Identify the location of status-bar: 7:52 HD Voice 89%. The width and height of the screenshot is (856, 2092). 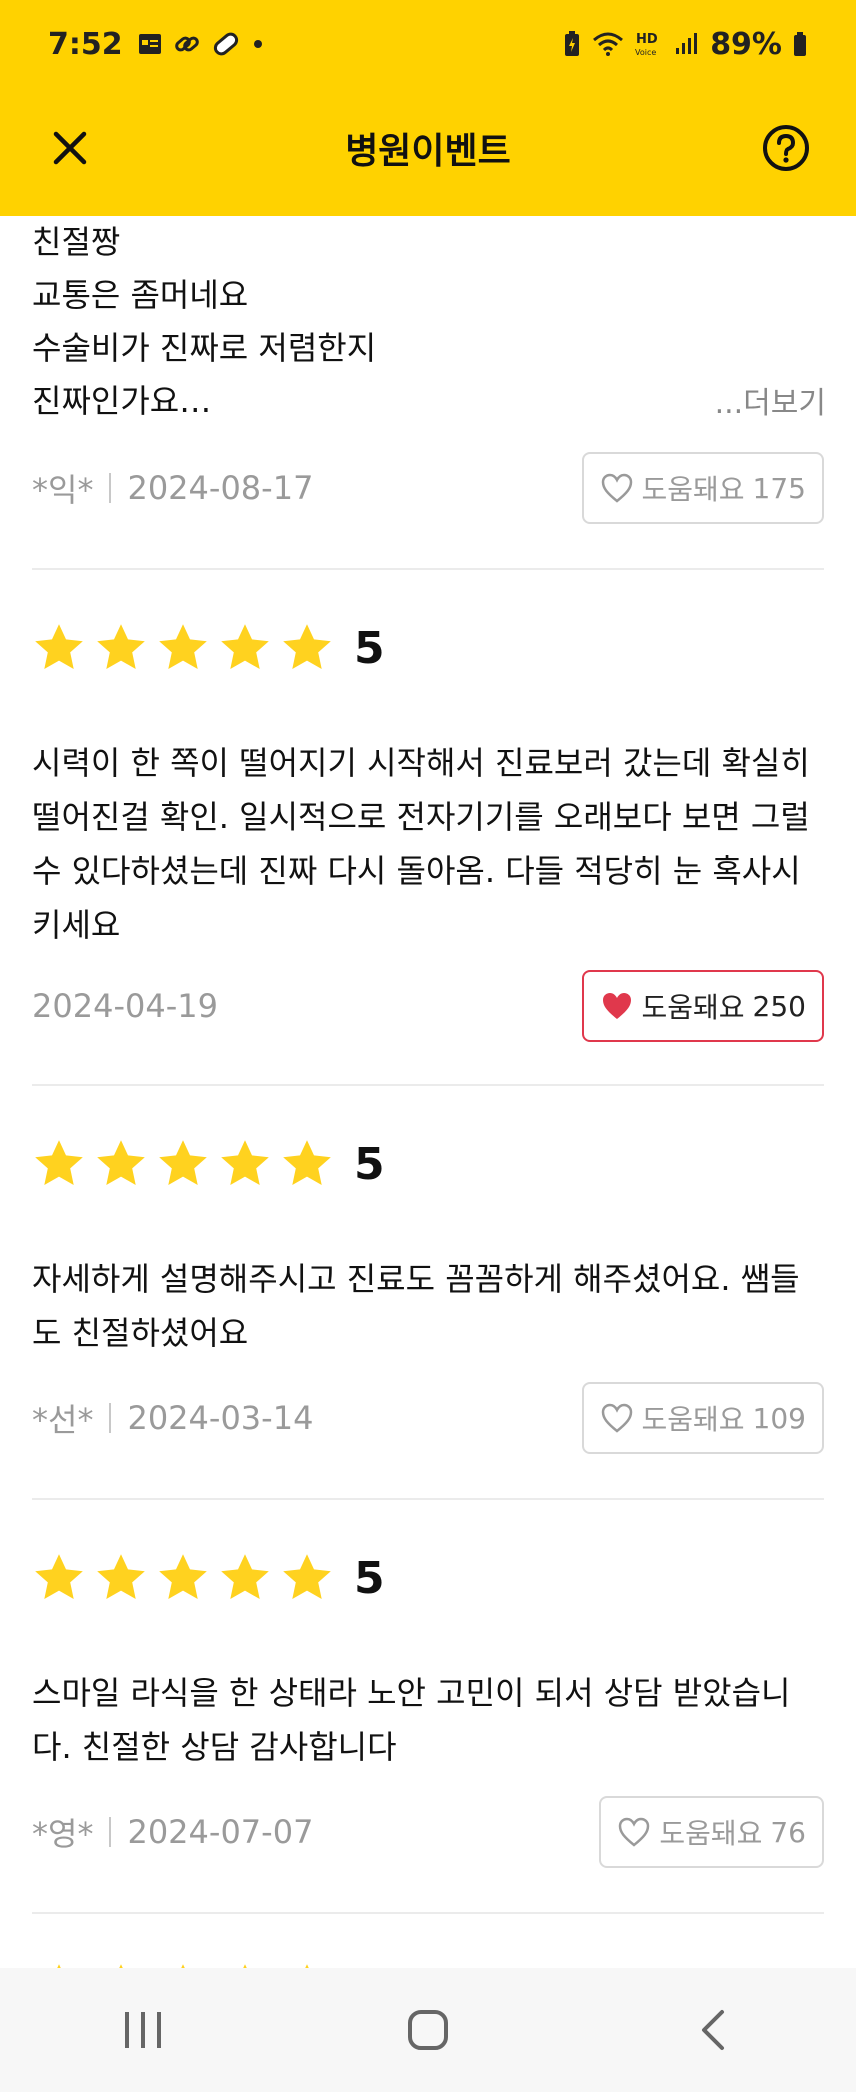
(428, 44).